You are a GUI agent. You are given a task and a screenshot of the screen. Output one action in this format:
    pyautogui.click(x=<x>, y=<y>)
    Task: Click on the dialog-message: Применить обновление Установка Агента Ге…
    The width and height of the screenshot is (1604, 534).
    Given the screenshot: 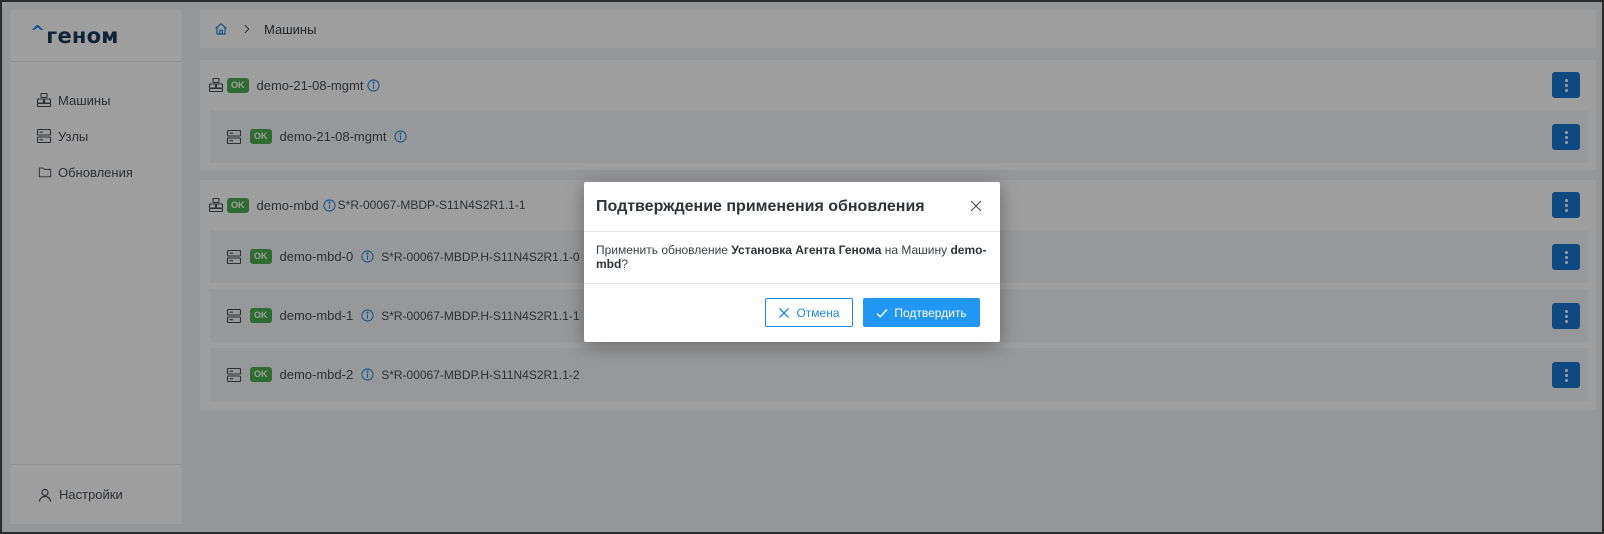 What is the action you would take?
    pyautogui.click(x=792, y=258)
    